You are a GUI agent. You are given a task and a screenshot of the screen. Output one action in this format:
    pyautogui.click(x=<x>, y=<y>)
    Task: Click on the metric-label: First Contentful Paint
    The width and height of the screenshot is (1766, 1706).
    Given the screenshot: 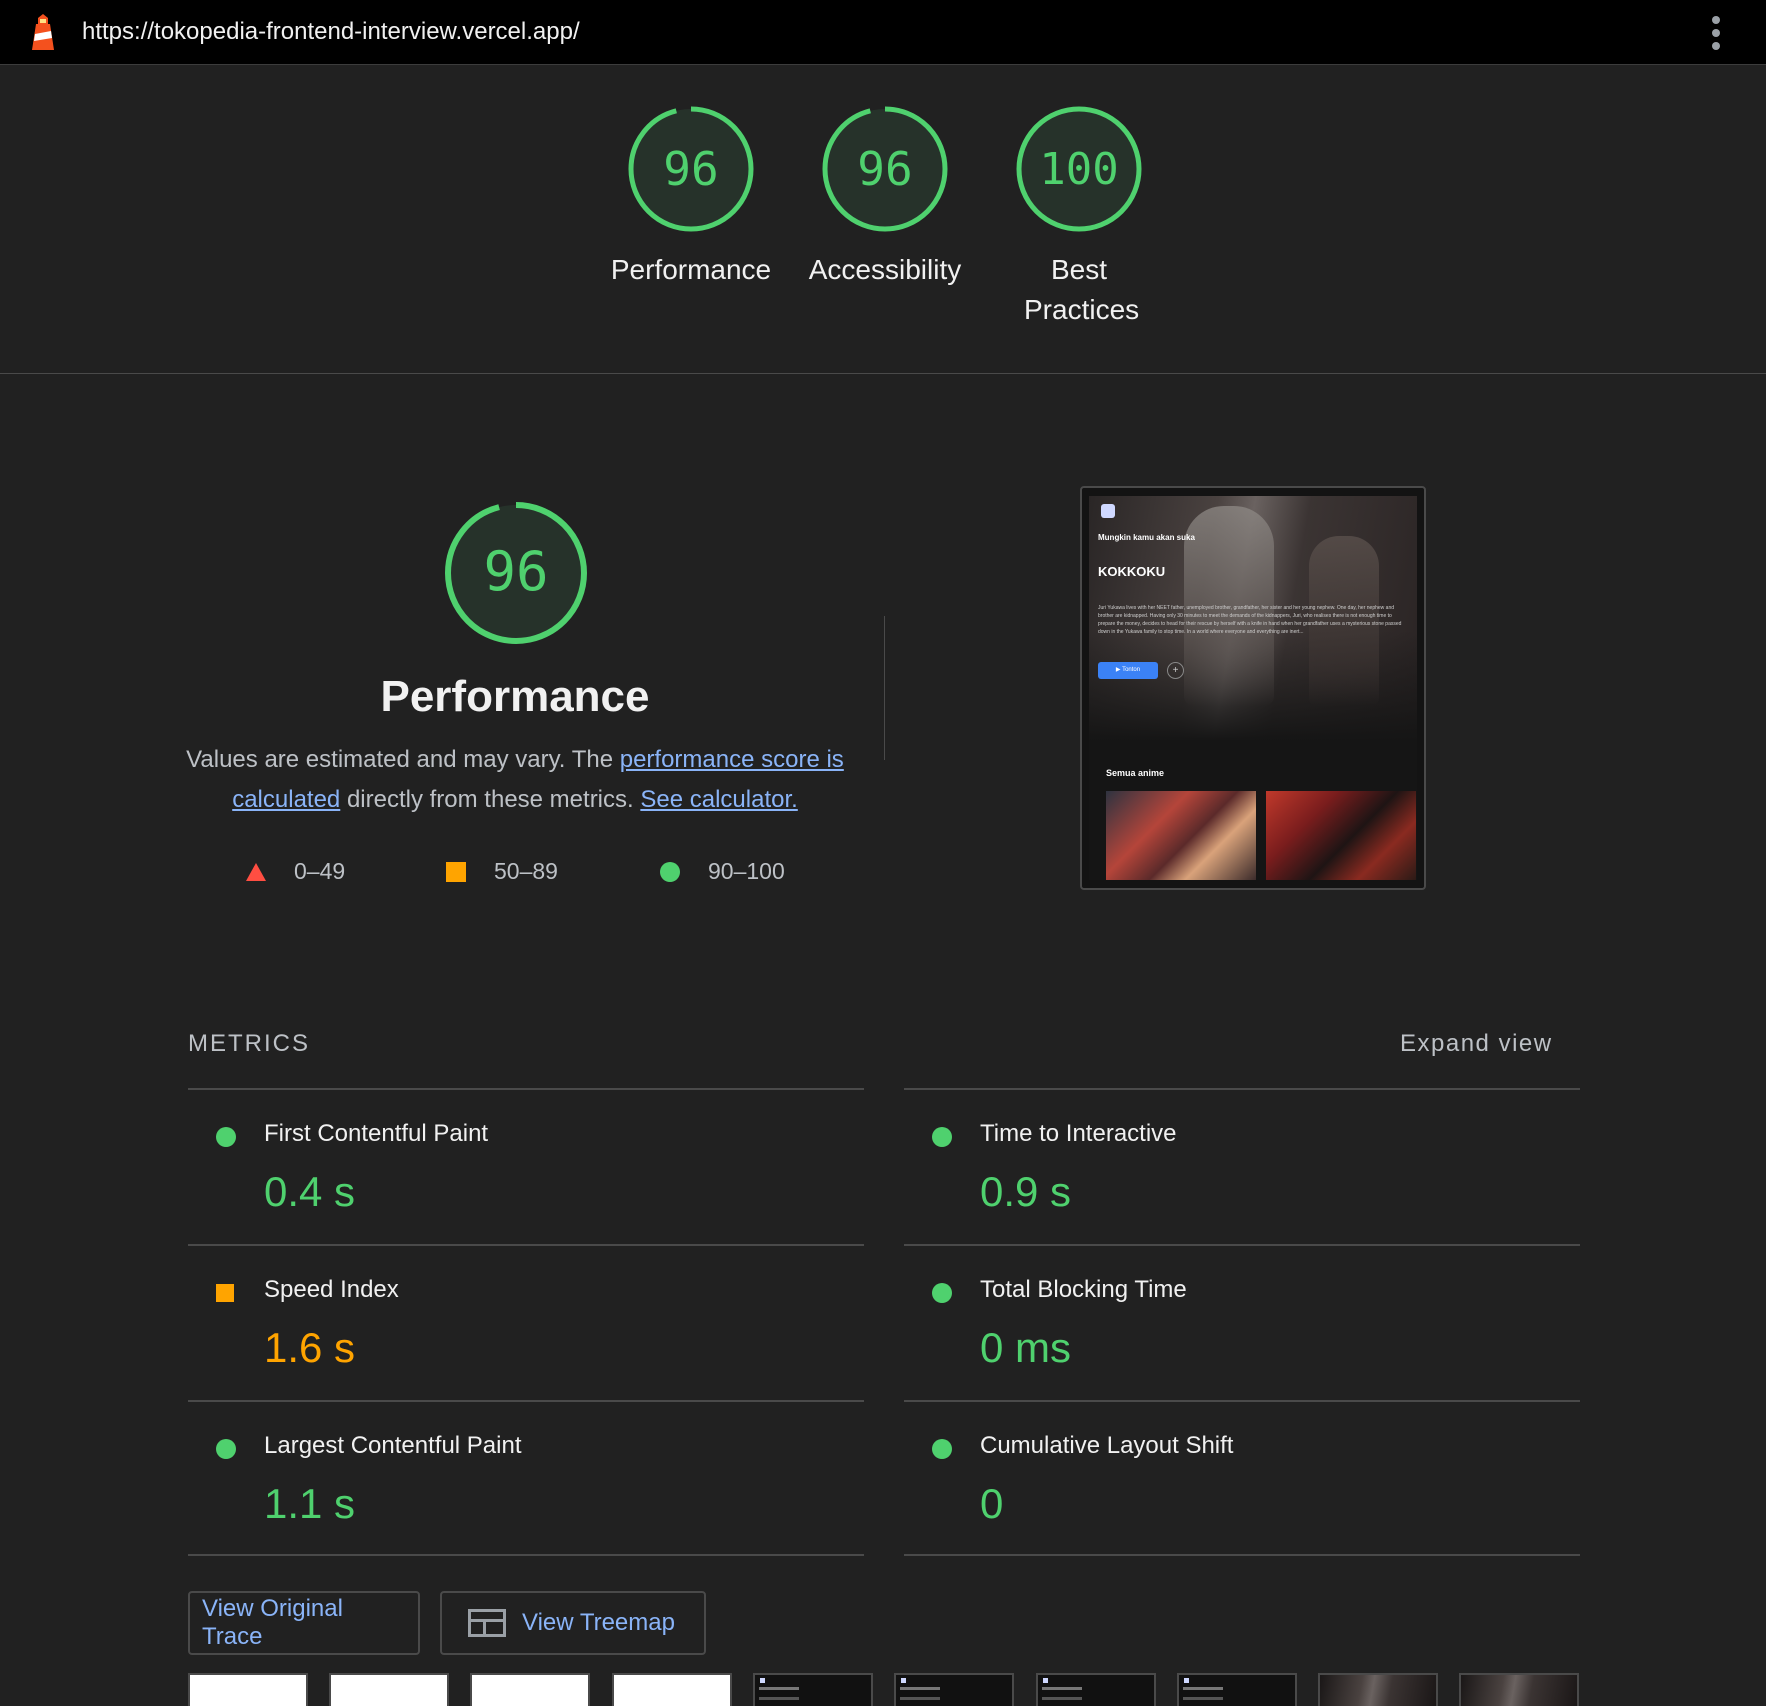 What is the action you would take?
    pyautogui.click(x=376, y=1133)
    